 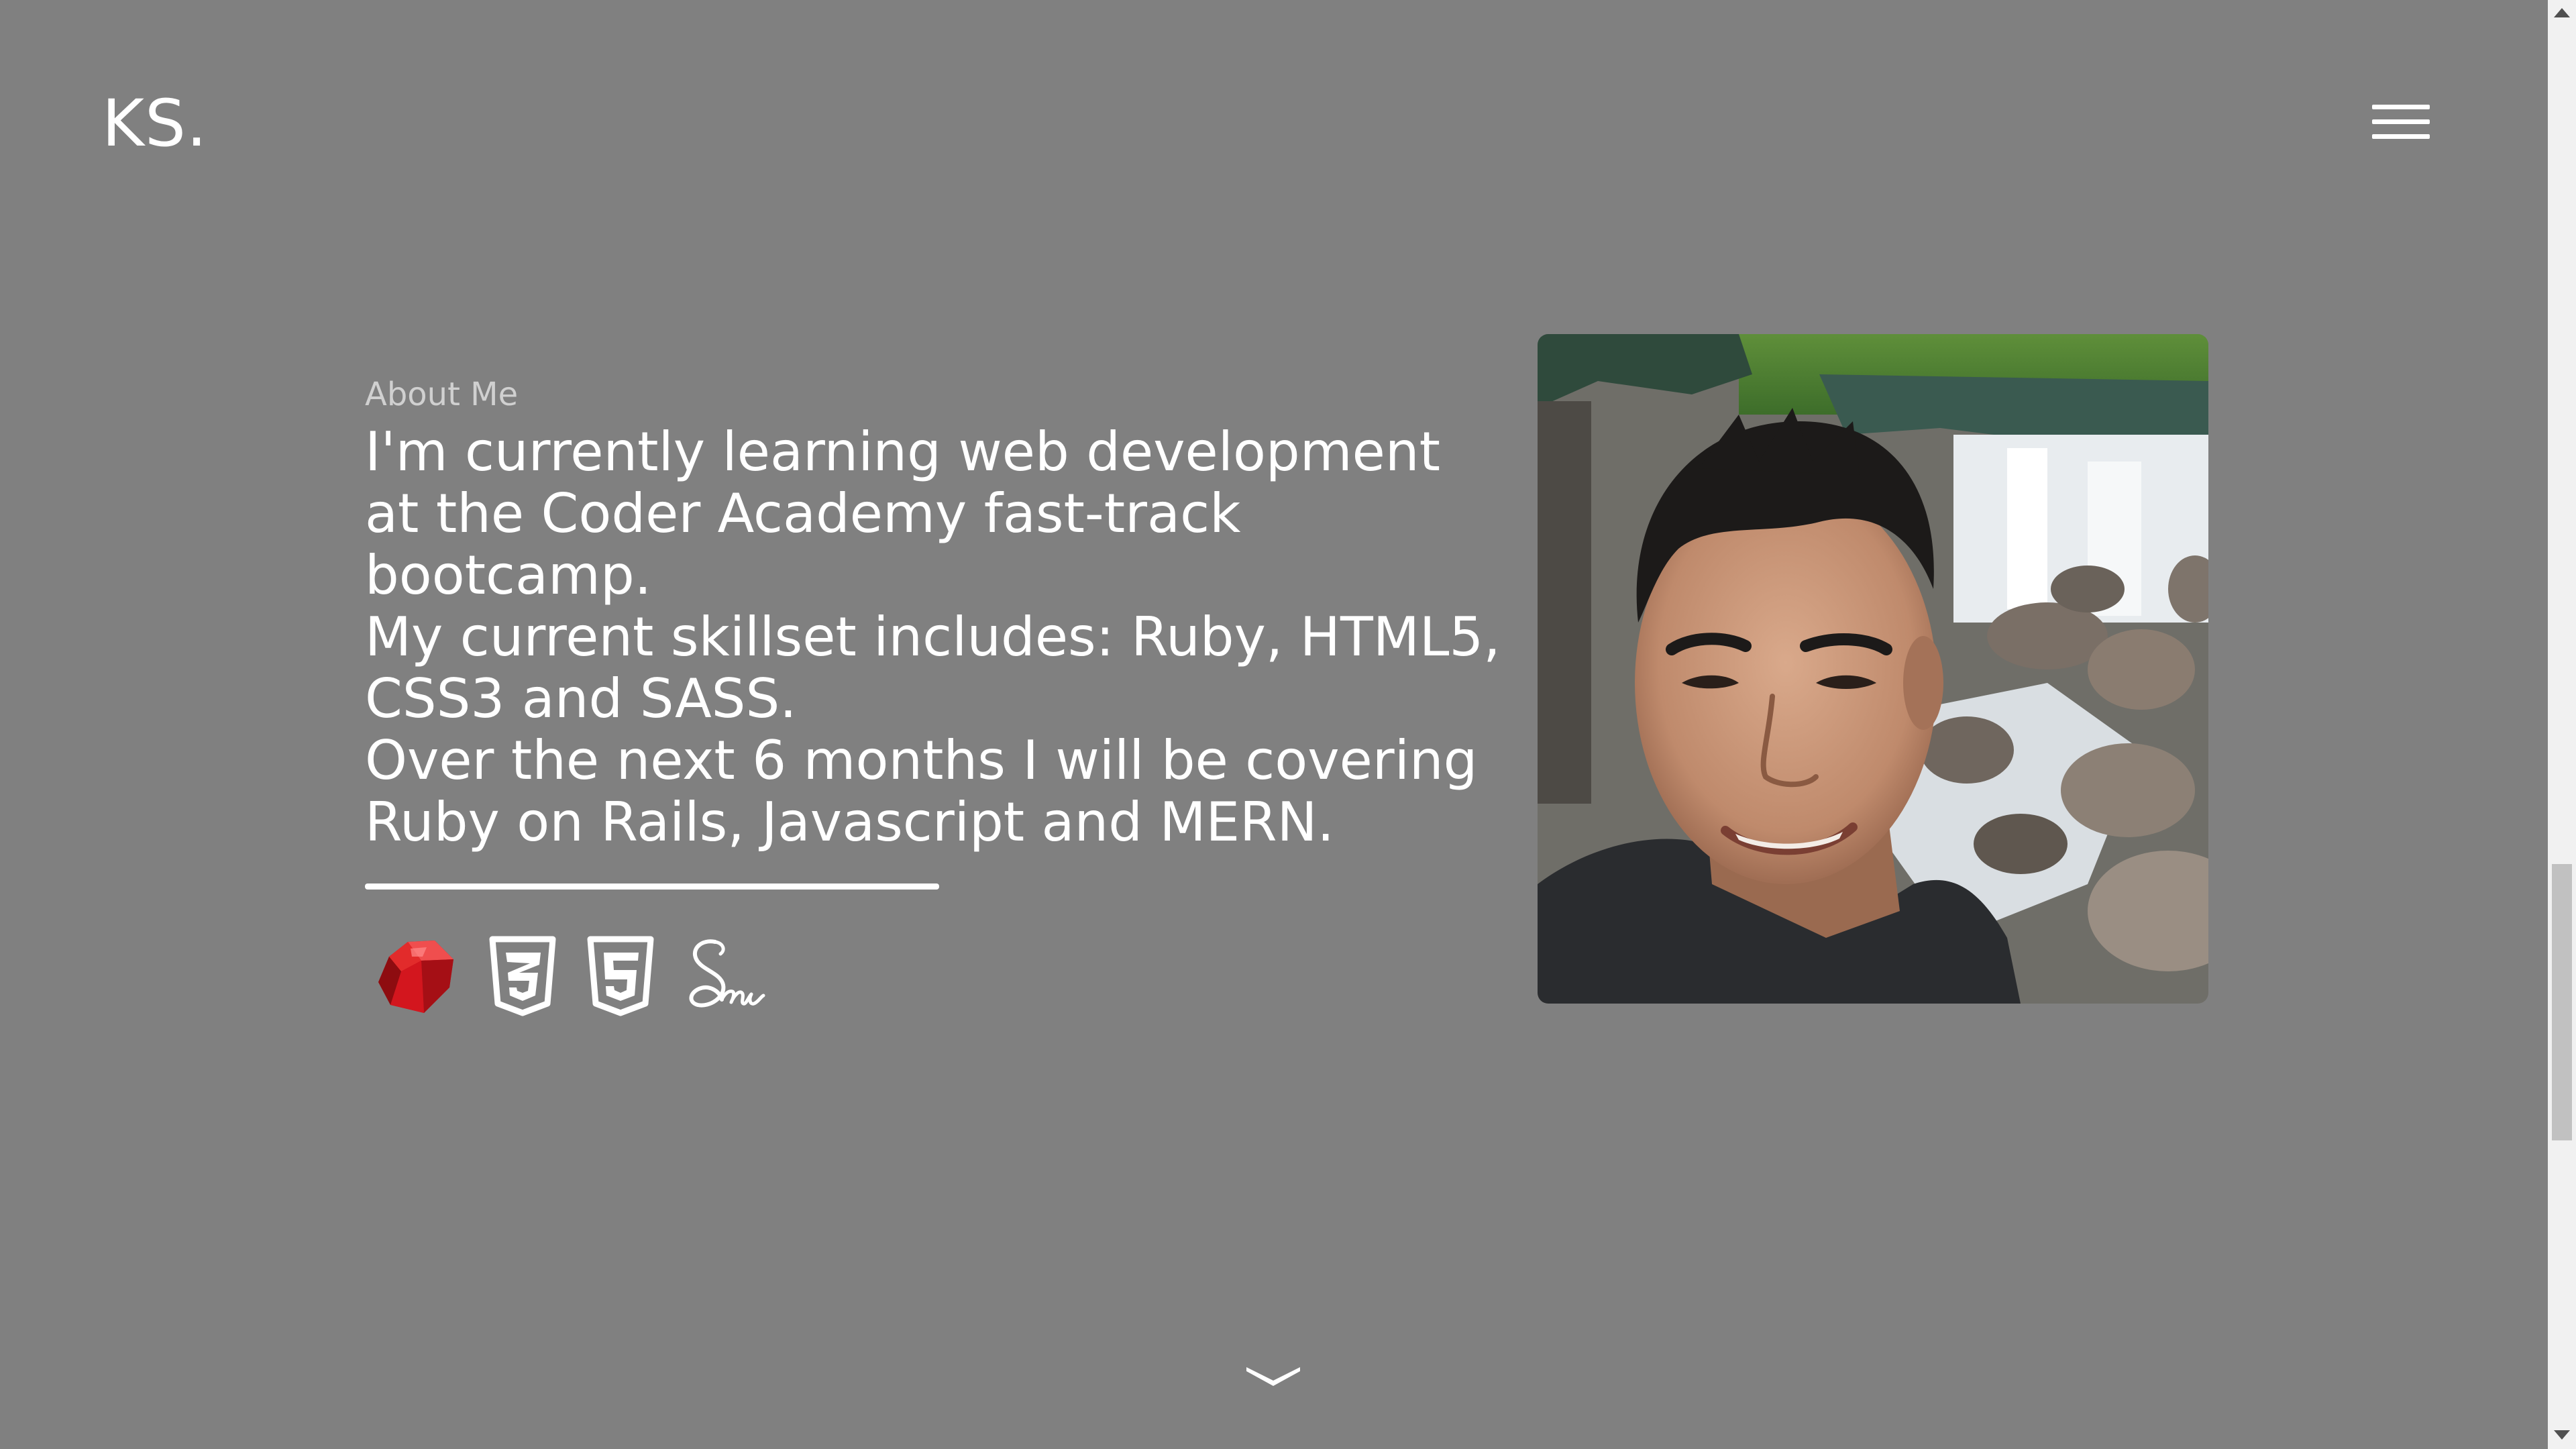 I want to click on html5-icon, so click(x=620, y=975).